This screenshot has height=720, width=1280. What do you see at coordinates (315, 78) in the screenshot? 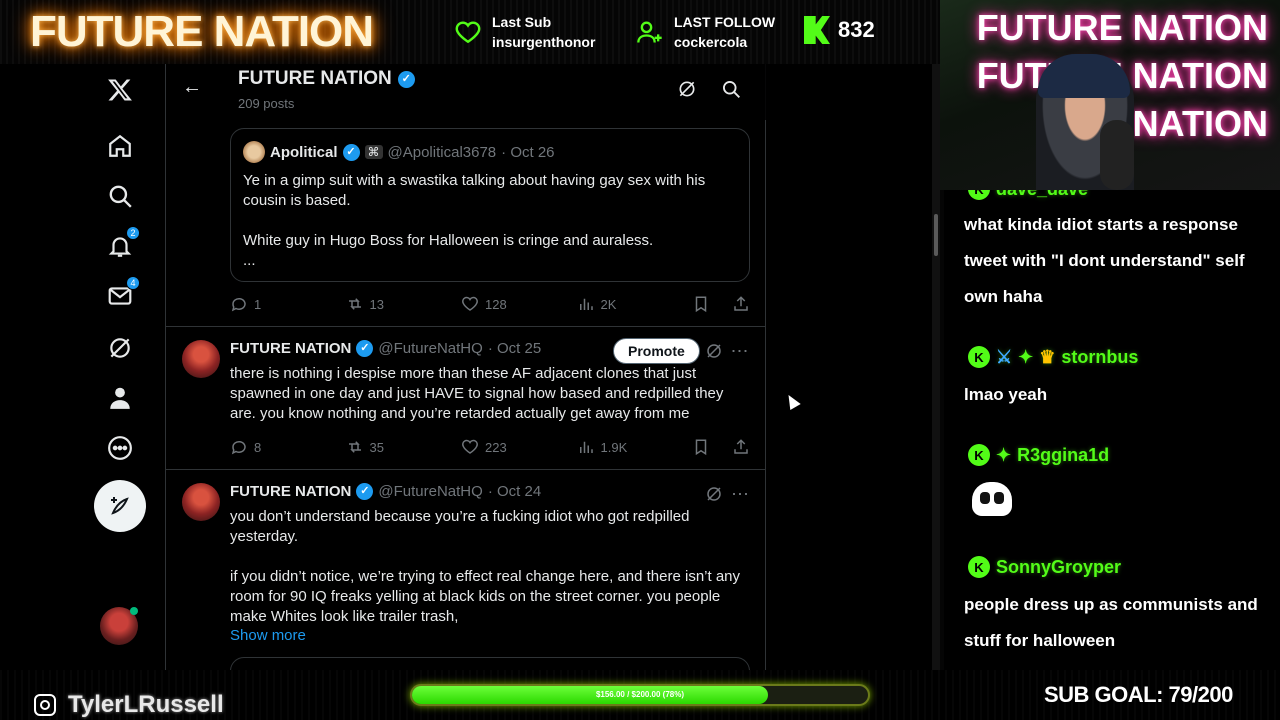
I see `profile-name: FUTURE NATION` at bounding box center [315, 78].